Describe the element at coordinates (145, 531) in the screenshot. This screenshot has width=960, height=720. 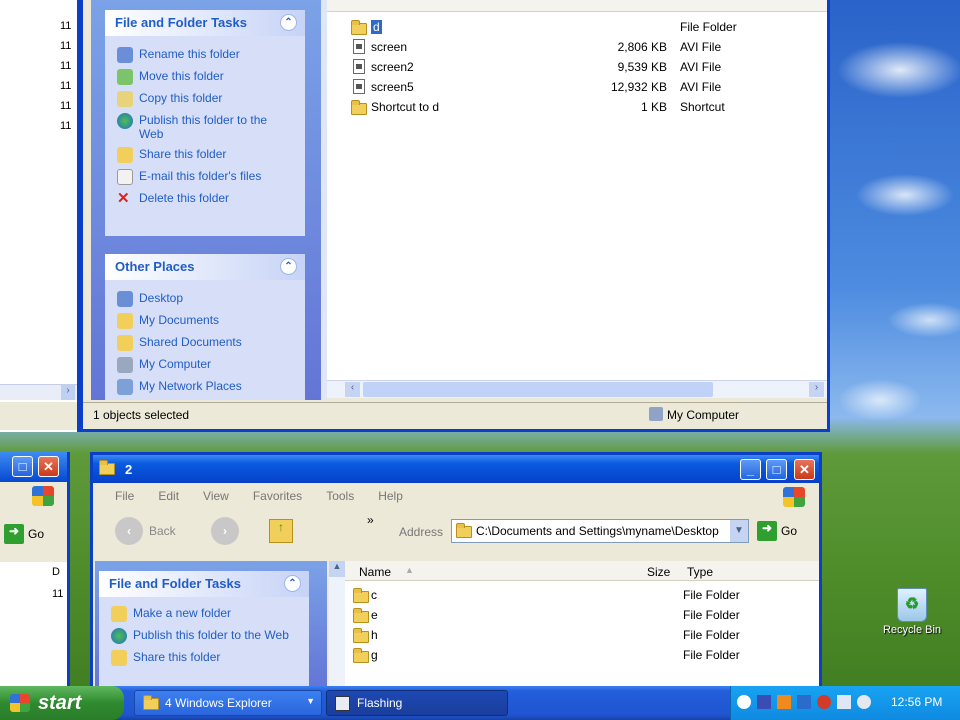
I see `back-button: ‹ Back` at that location.